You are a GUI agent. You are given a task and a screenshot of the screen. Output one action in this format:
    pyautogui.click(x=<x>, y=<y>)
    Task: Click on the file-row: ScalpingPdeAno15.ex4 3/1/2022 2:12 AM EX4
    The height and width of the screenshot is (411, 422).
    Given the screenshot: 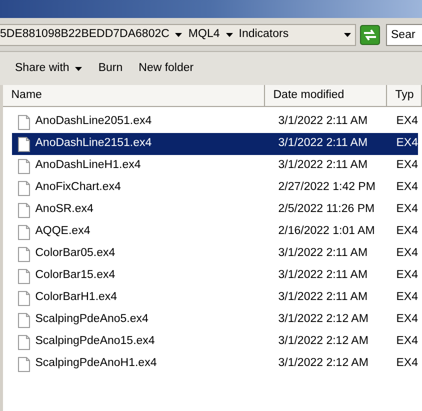 What is the action you would take?
    pyautogui.click(x=215, y=342)
    